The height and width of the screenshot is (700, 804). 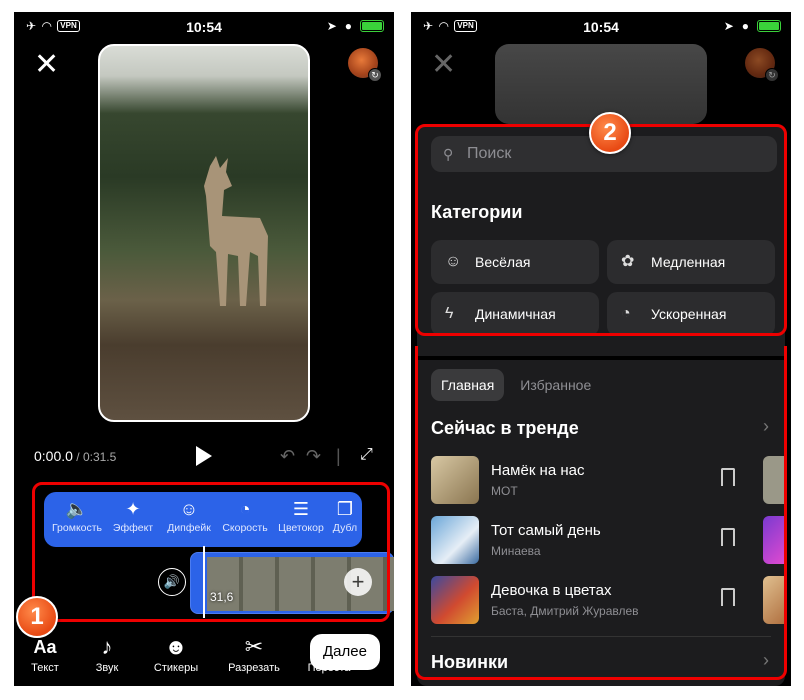 I want to click on next-button: Далее, so click(x=345, y=652).